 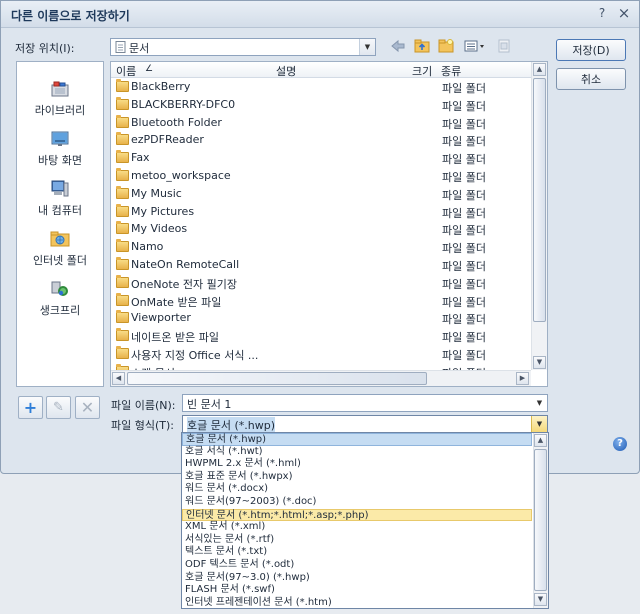 I want to click on place-label: 생크프리, so click(x=60, y=310).